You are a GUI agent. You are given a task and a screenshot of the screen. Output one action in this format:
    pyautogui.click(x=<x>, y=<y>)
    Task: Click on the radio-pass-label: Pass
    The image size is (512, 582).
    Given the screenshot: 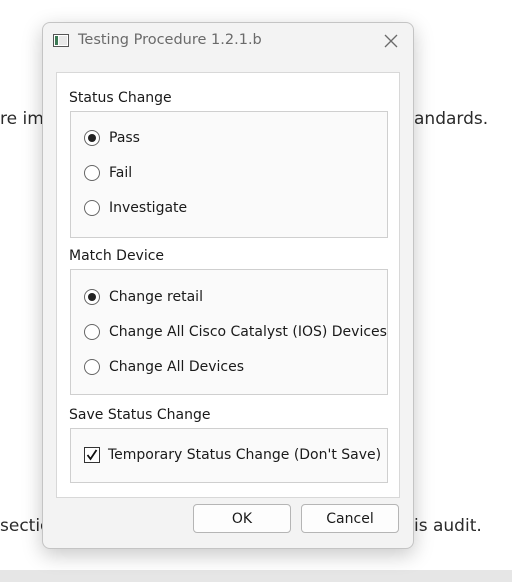 What is the action you would take?
    pyautogui.click(x=124, y=138)
    